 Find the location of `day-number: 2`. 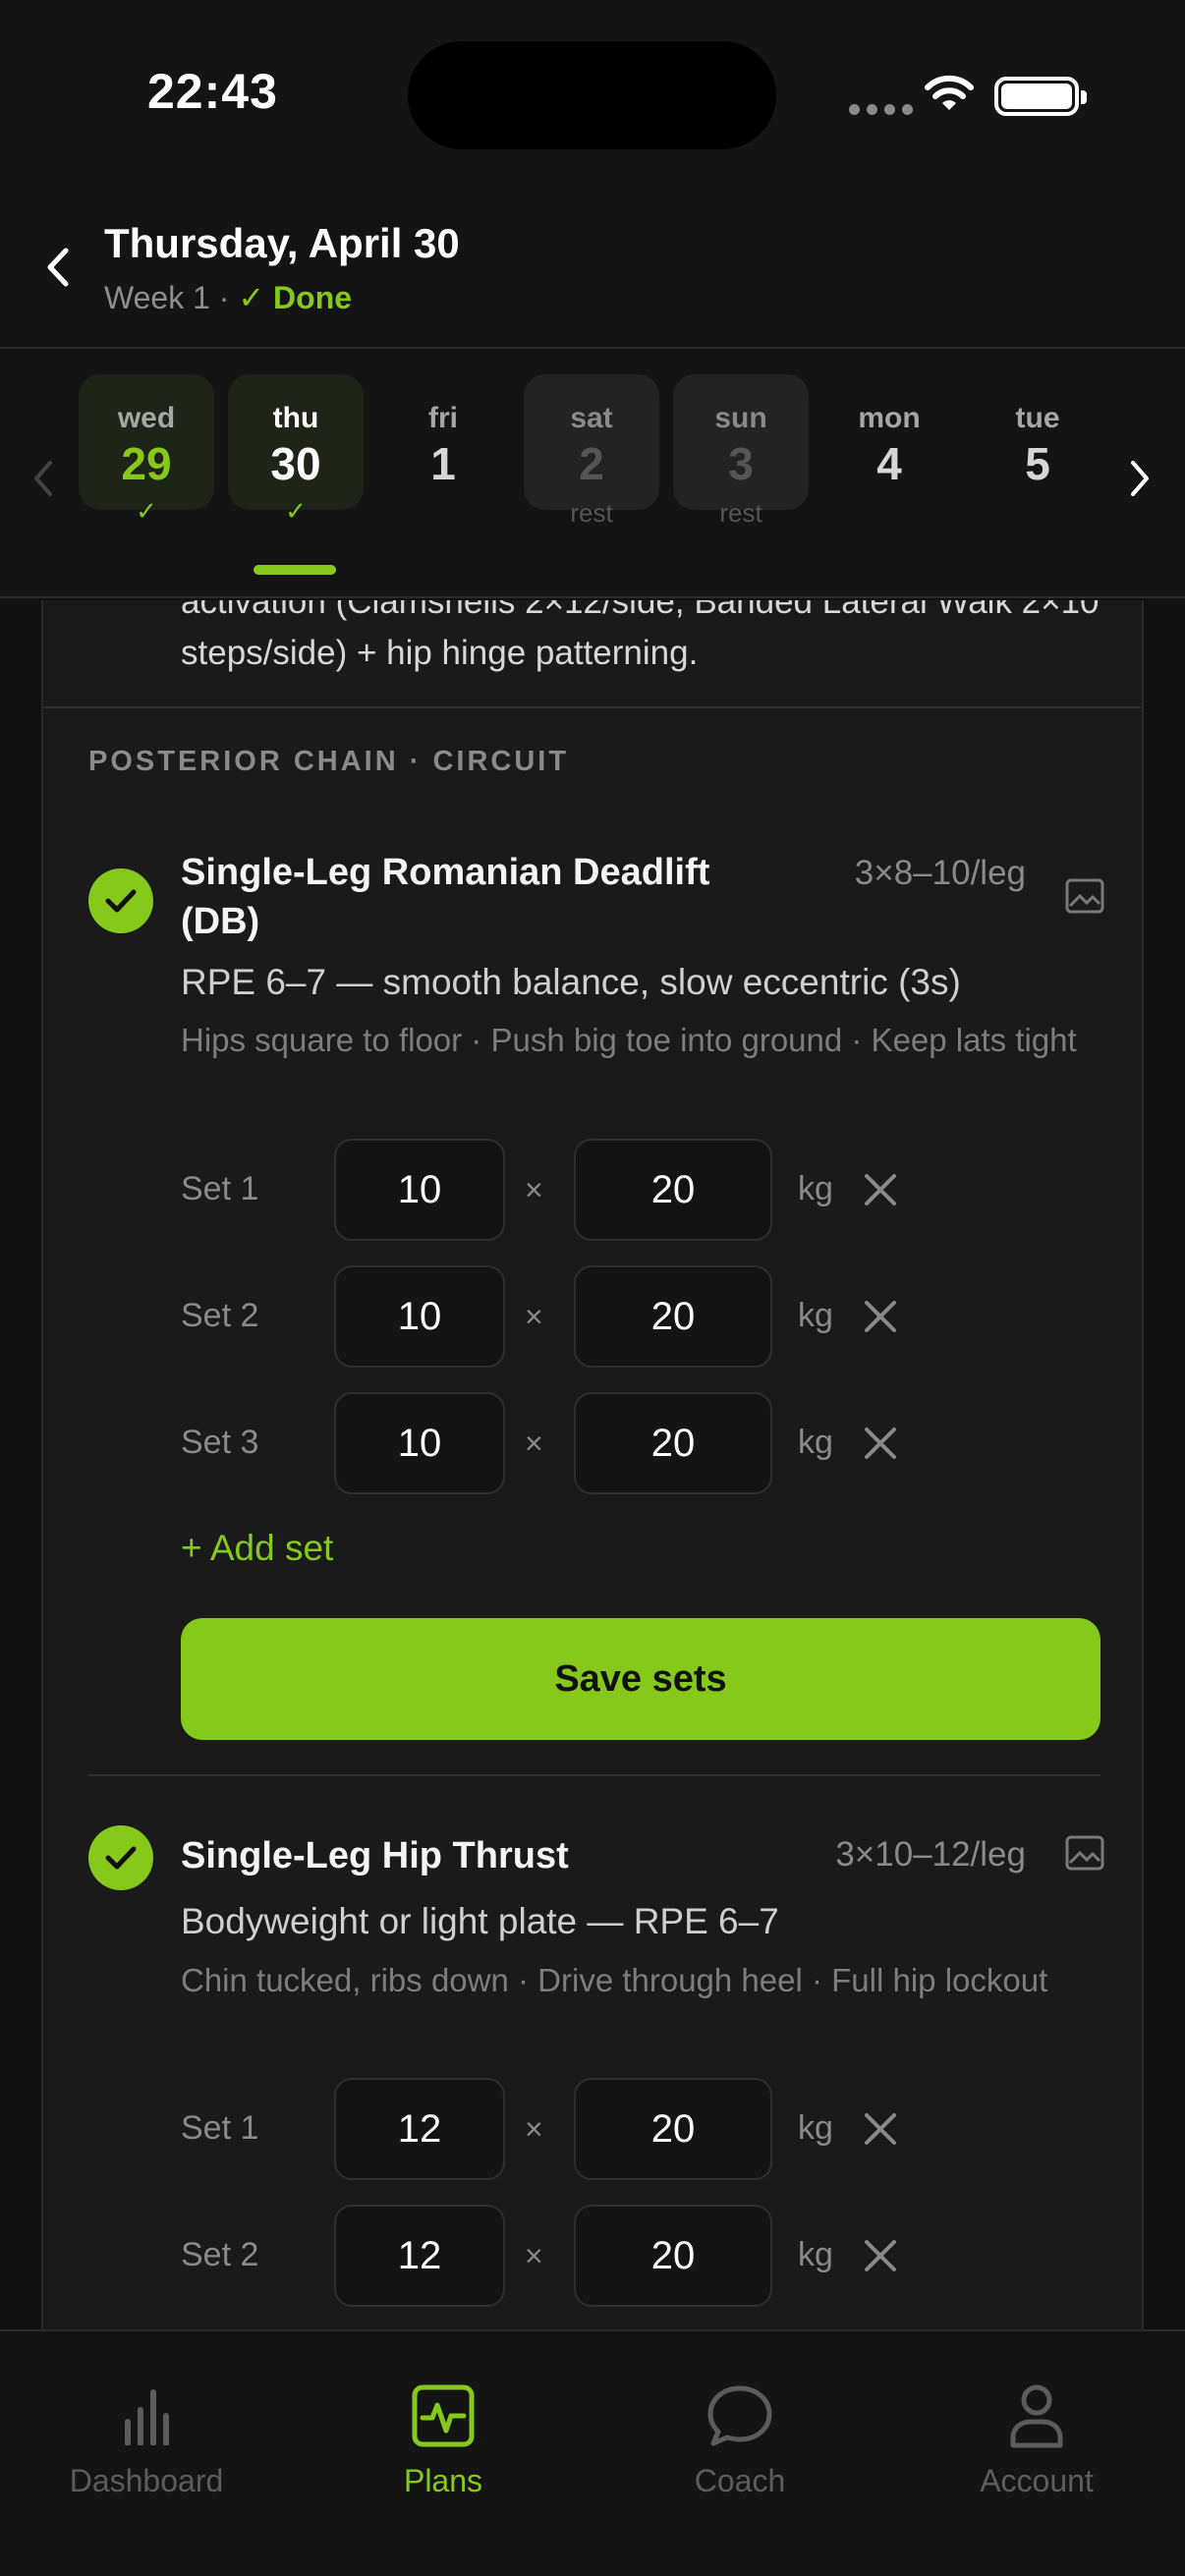

day-number: 2 is located at coordinates (592, 463).